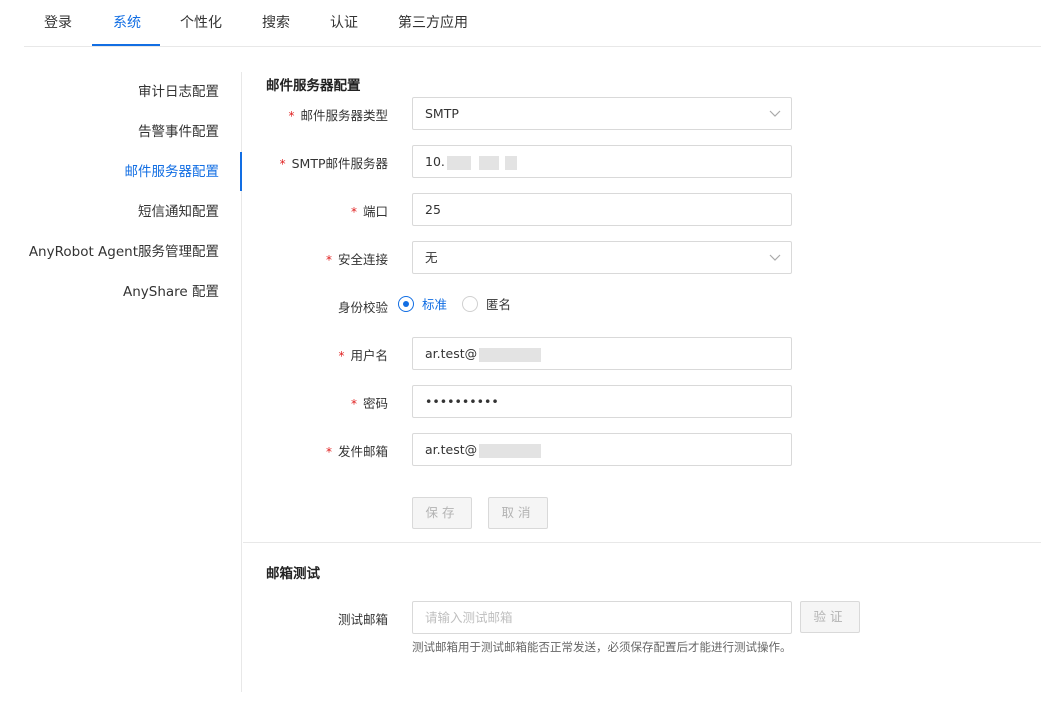  What do you see at coordinates (470, 304) in the screenshot?
I see `auth-radio-anonymous` at bounding box center [470, 304].